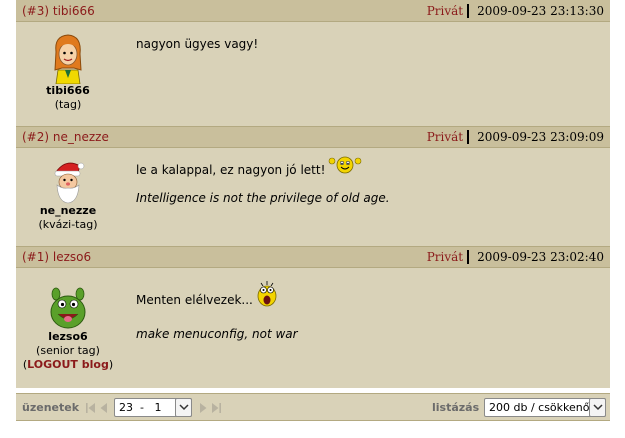  What do you see at coordinates (51, 407) in the screenshot?
I see `messages-label: üzenetek` at bounding box center [51, 407].